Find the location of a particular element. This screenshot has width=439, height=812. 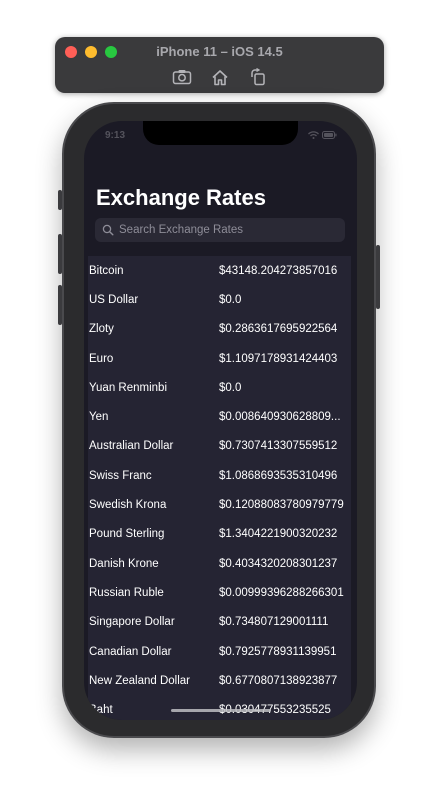

currency-rate: $0.00999396288266301 is located at coordinates (281, 592).